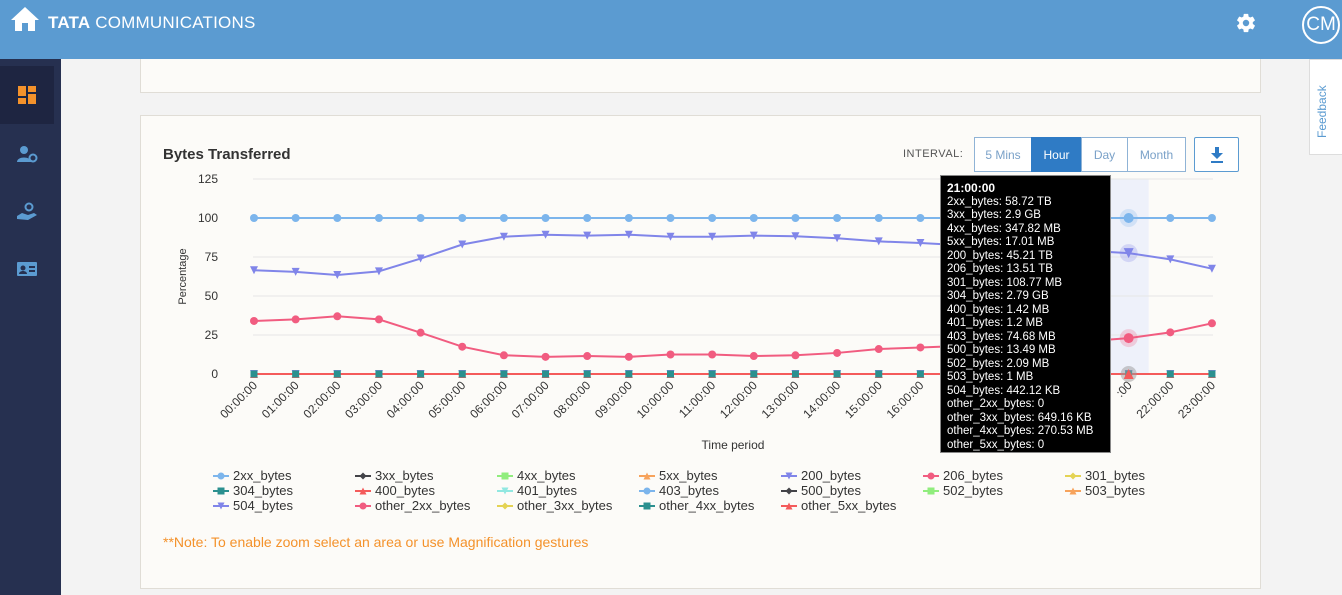  Describe the element at coordinates (183, 276) in the screenshot. I see `y-axis-label: Percentage` at that location.